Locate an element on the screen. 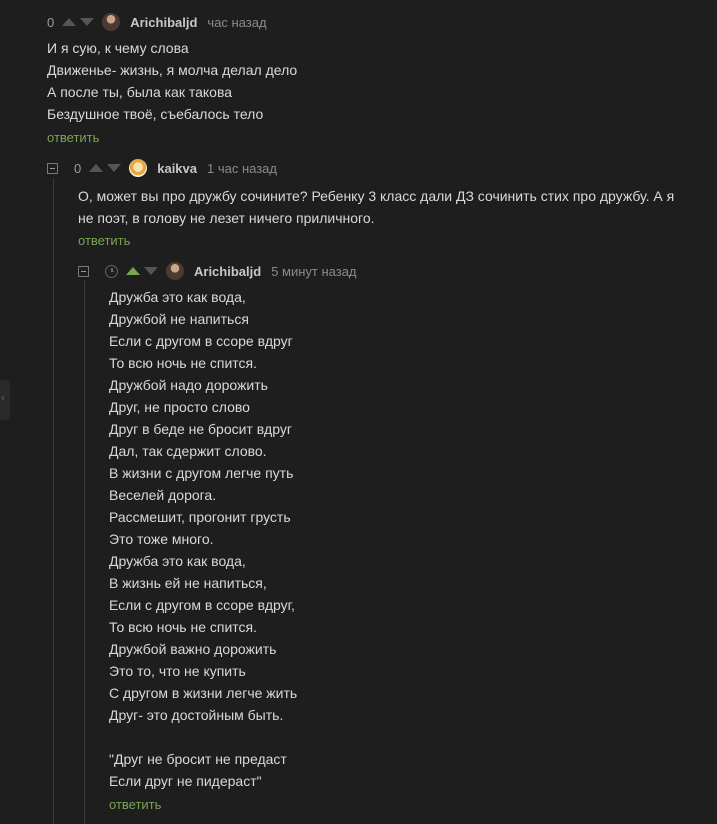  comment-line: Друг- это достойным быть. is located at coordinates (196, 715).